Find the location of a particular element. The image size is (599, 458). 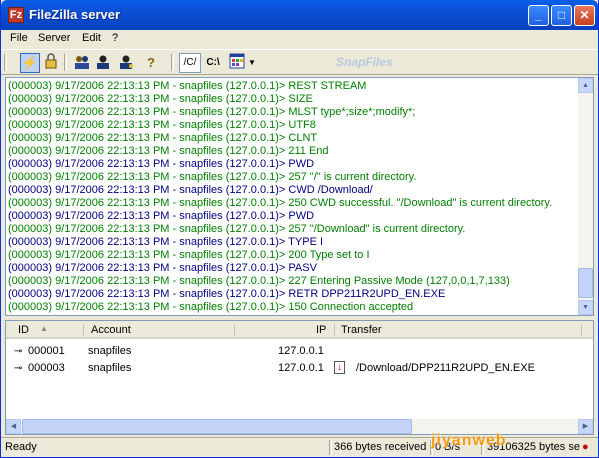

scroll-left-button: ◀ is located at coordinates (13, 426).